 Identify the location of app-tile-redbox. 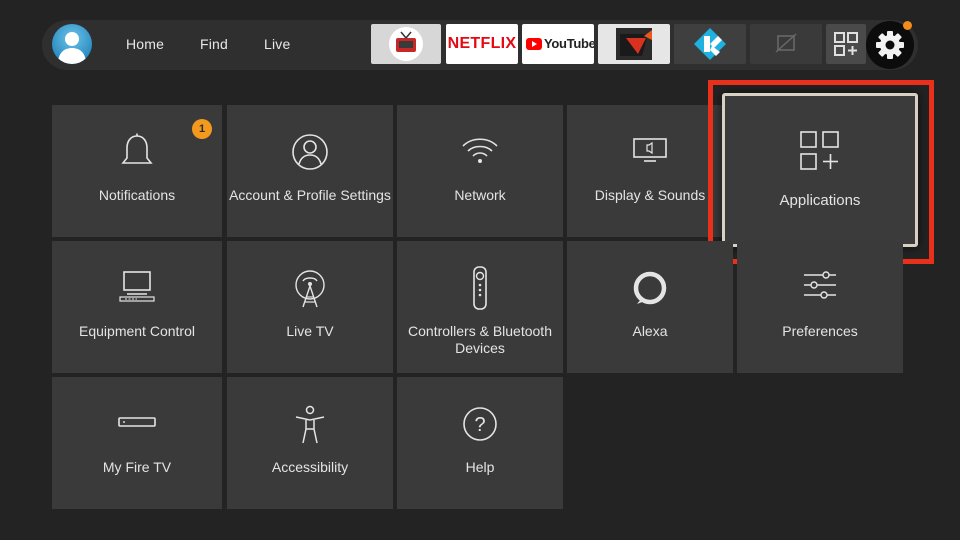
(406, 44).